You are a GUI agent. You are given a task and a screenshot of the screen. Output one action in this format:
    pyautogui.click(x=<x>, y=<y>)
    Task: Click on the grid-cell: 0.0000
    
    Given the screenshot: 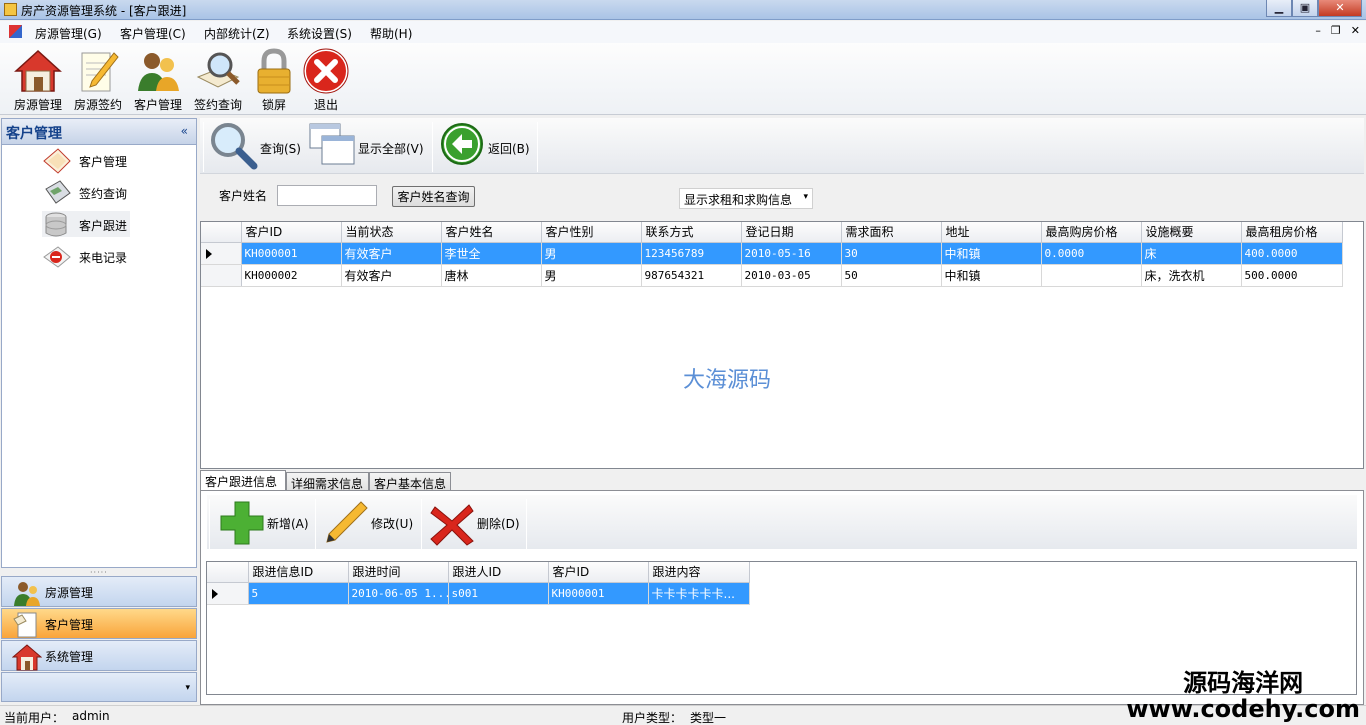 What is the action you would take?
    pyautogui.click(x=1091, y=253)
    